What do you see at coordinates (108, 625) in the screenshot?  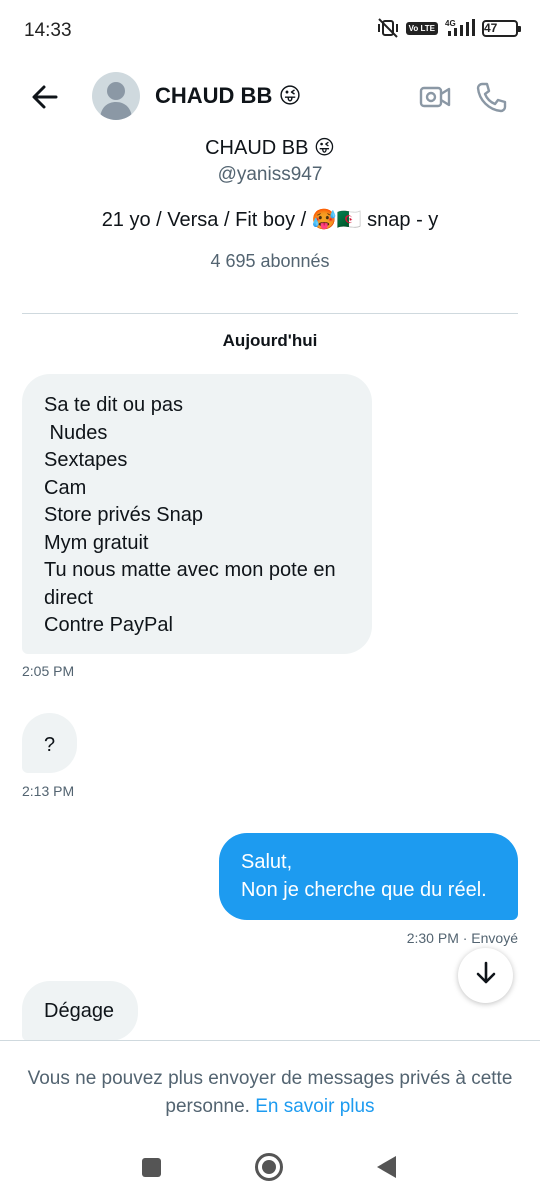 I see `message-line: Contre PayPal` at bounding box center [108, 625].